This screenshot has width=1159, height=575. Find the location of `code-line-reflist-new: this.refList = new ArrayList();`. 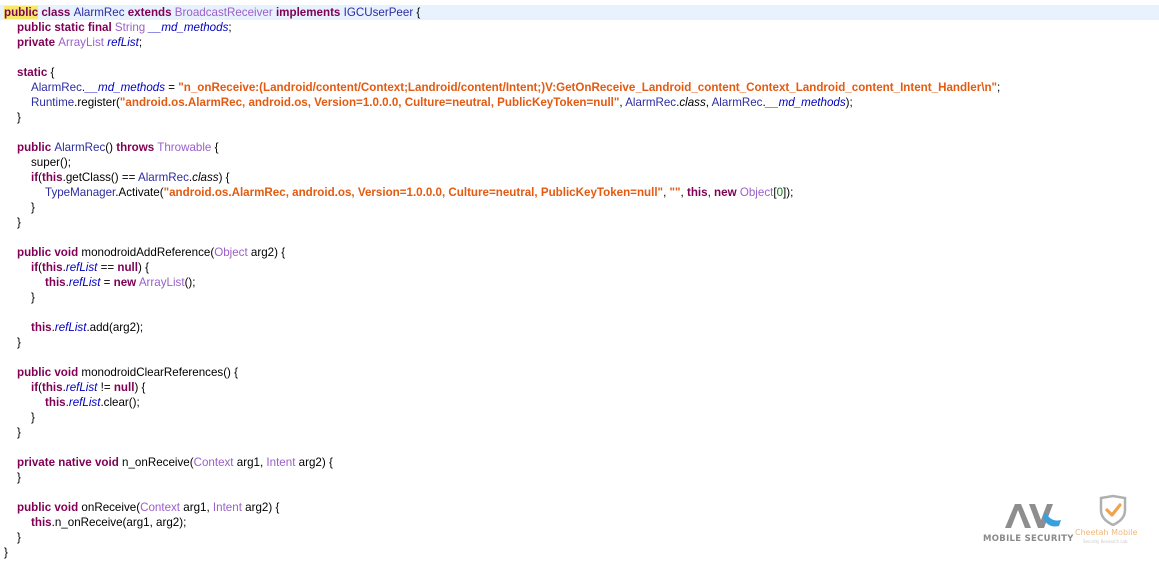

code-line-reflist-new: this.refList = new ArrayList(); is located at coordinates (579, 282).